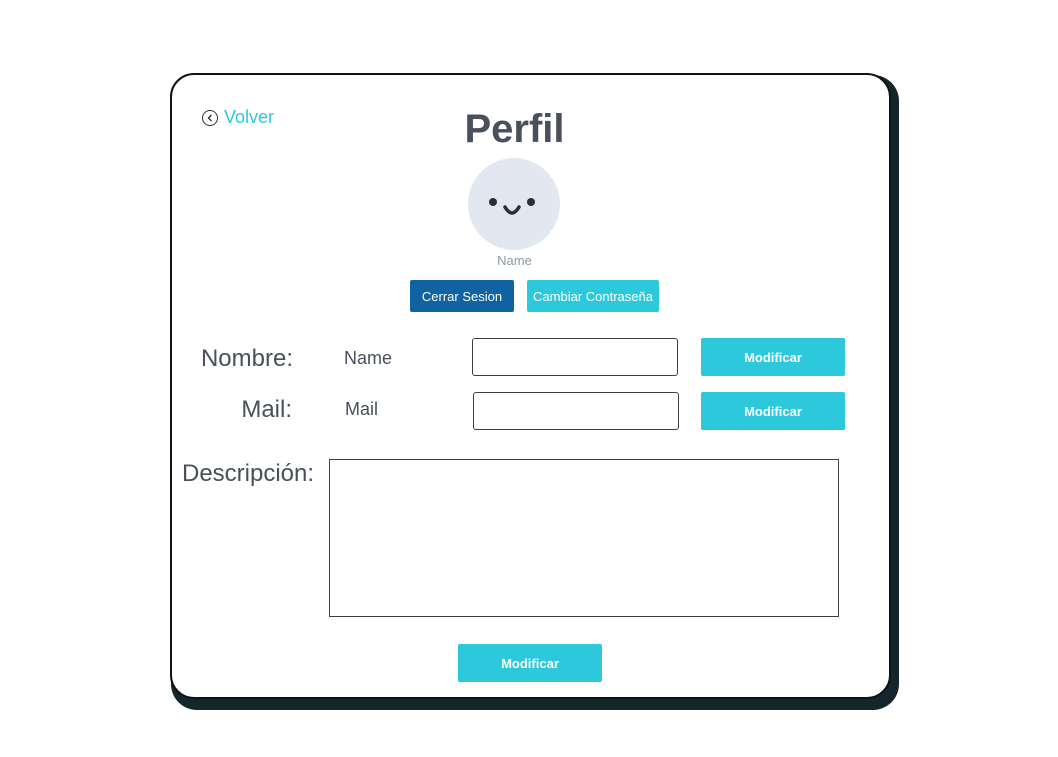 Image resolution: width=1058 pixels, height=757 pixels. What do you see at coordinates (593, 296) in the screenshot?
I see `change-password-button: Cambiar Contraseña` at bounding box center [593, 296].